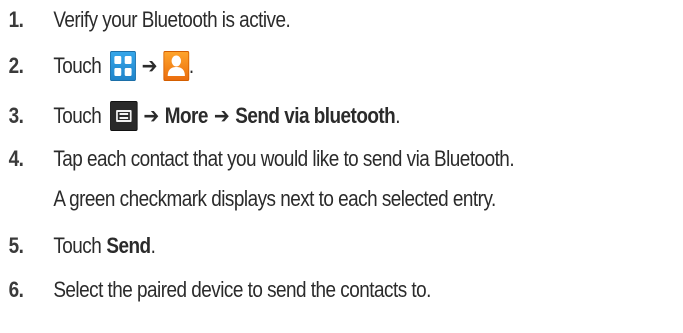 Image resolution: width=683 pixels, height=333 pixels. Describe the element at coordinates (16, 19) in the screenshot. I see `step-number: 1.` at that location.